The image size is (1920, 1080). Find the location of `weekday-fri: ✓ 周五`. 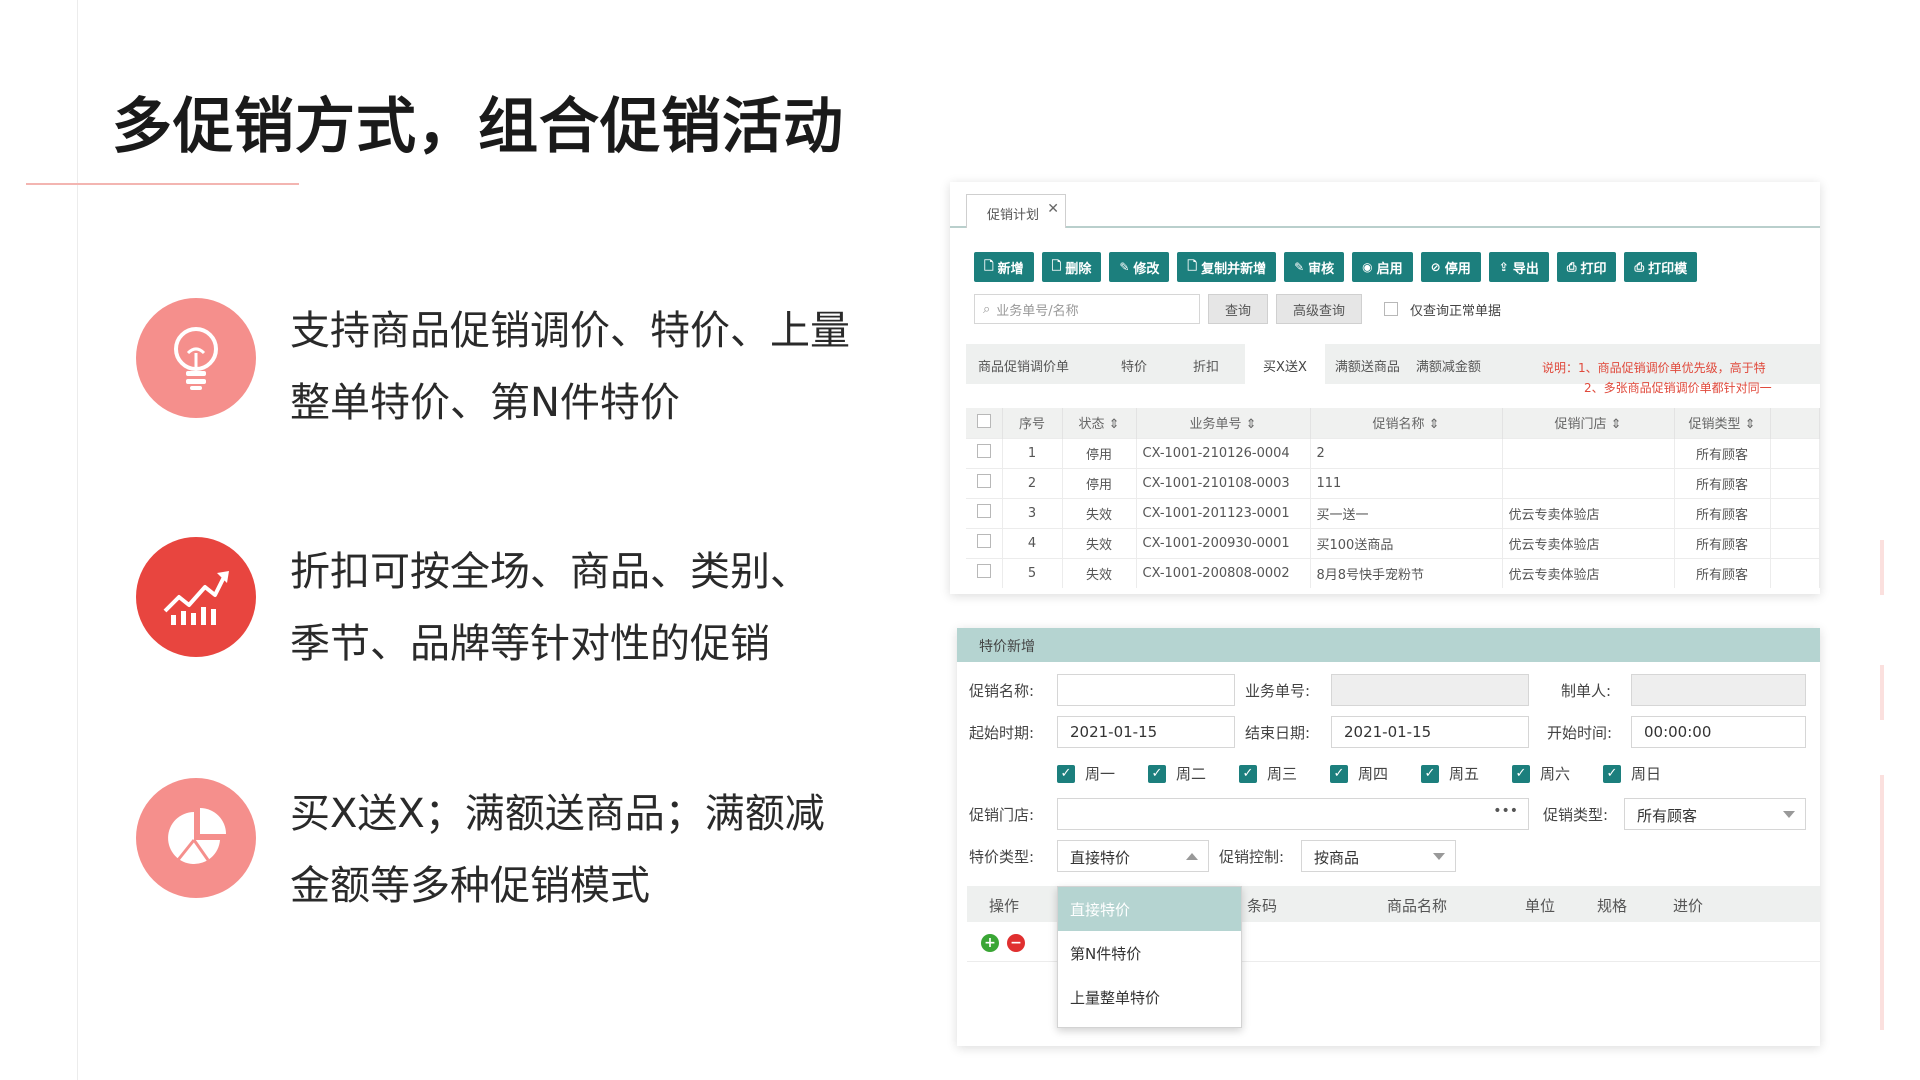

weekday-fri: ✓ 周五 is located at coordinates (1450, 773).